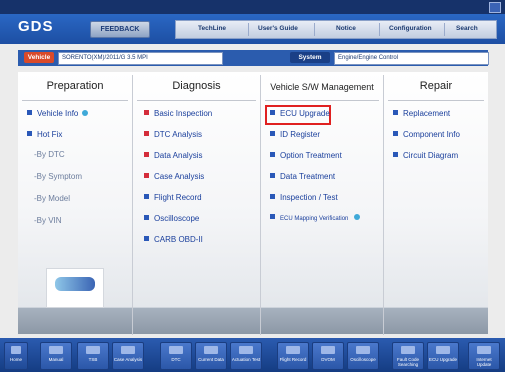 The width and height of the screenshot is (505, 372). I want to click on vehicle-button: Vehicle, so click(39, 57).